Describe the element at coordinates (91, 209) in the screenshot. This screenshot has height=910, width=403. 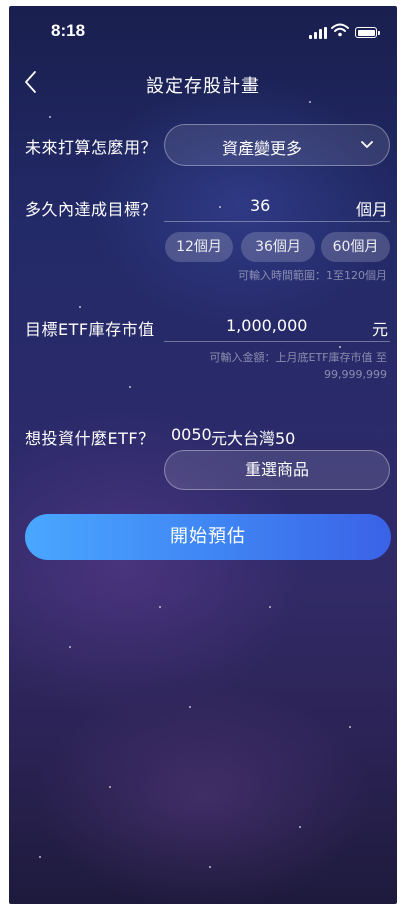
I see `duration-label: 多久內達成目標？` at that location.